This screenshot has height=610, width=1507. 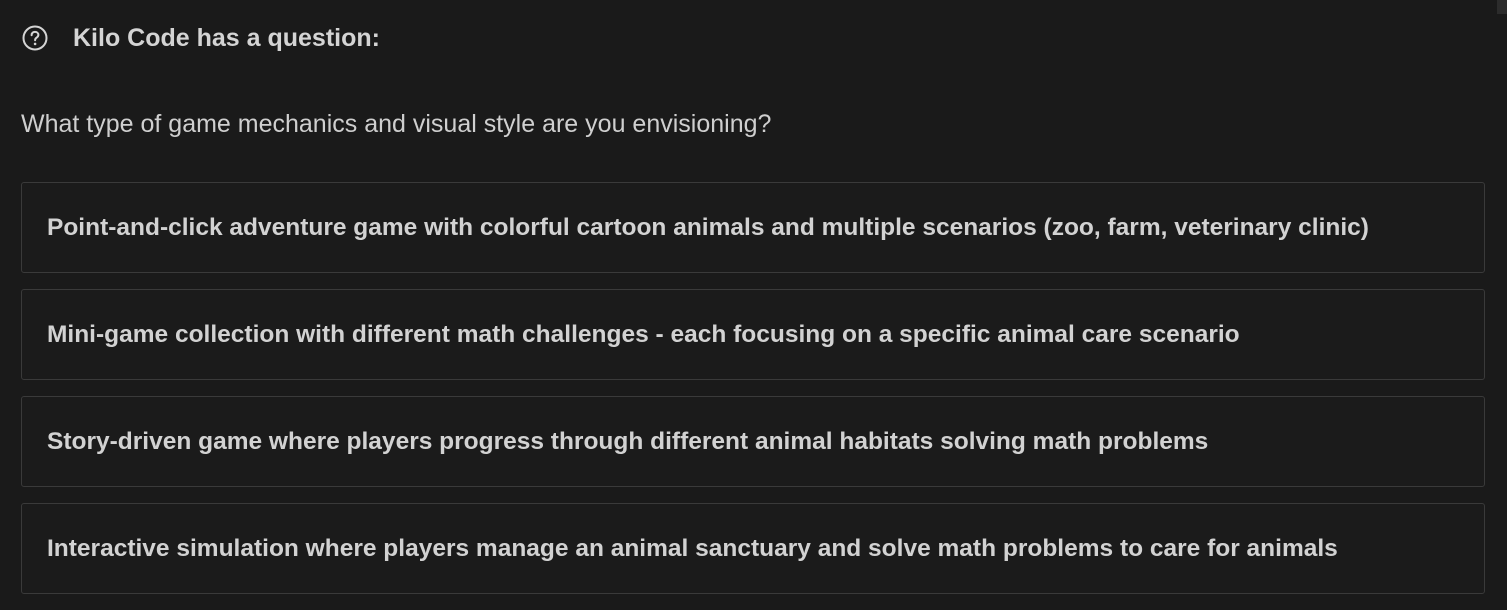 What do you see at coordinates (226, 37) in the screenshot?
I see `header-title: Kilo Code has a question:` at bounding box center [226, 37].